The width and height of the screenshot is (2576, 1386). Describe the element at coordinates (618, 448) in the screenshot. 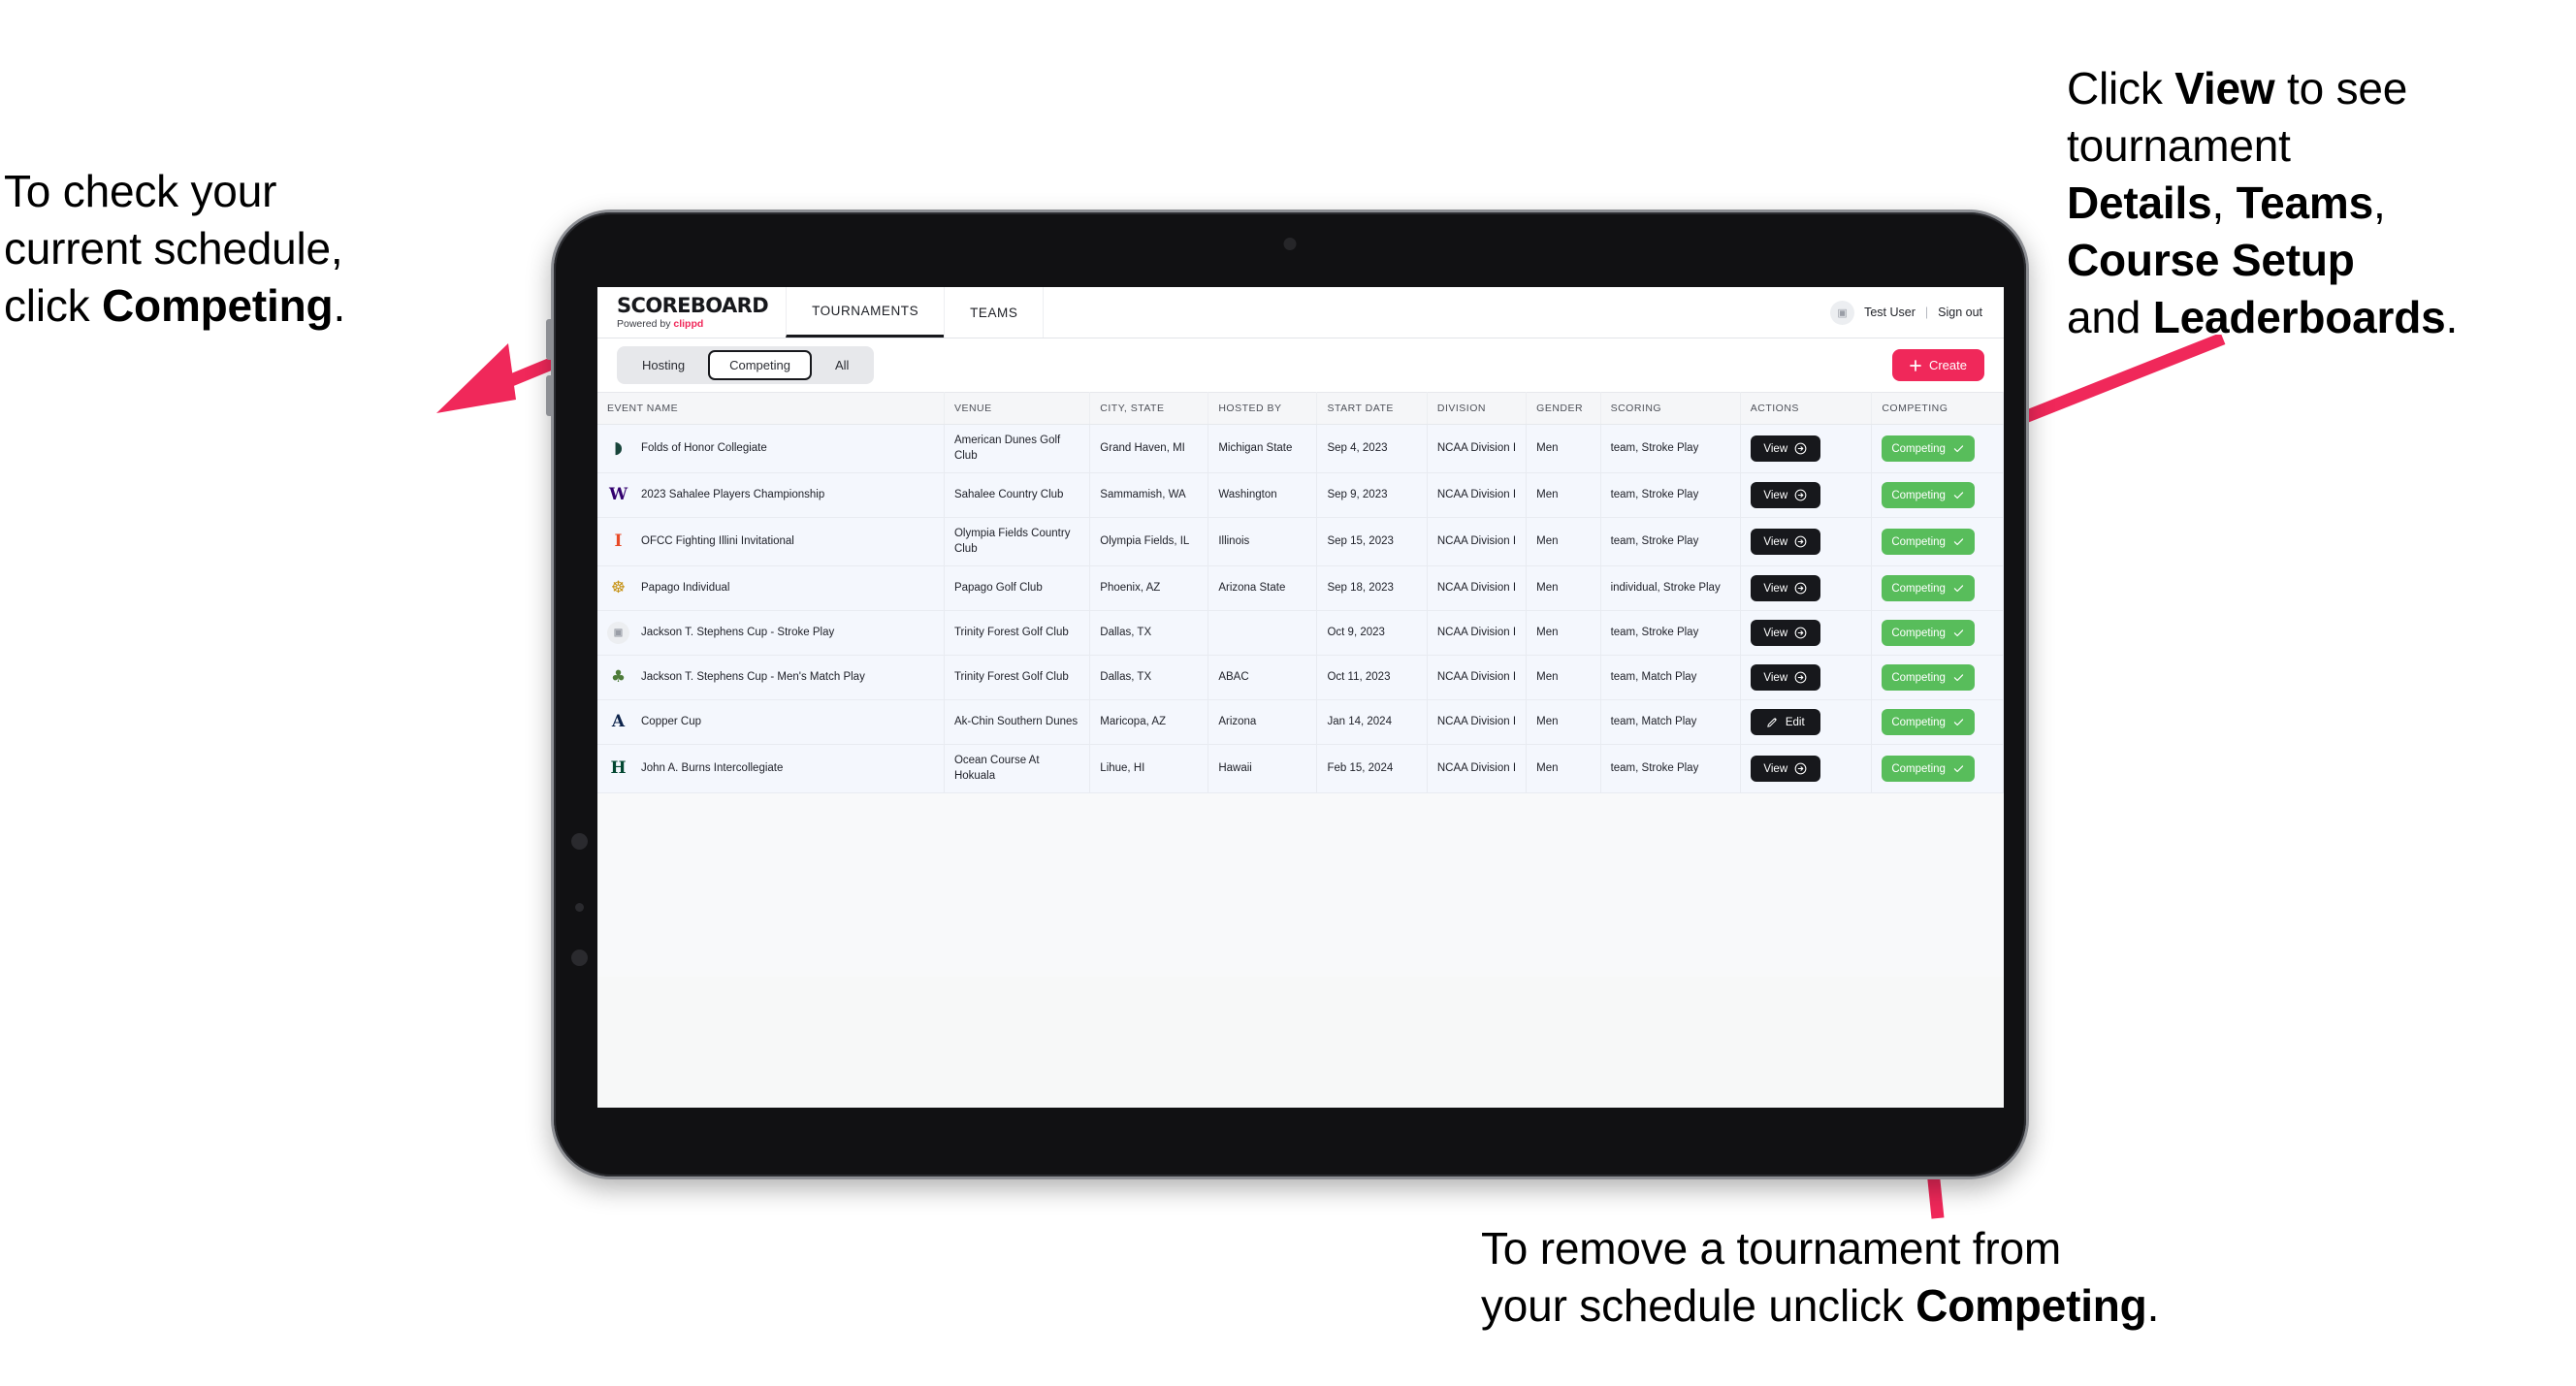

I see `team-logo-icon: ◗` at that location.